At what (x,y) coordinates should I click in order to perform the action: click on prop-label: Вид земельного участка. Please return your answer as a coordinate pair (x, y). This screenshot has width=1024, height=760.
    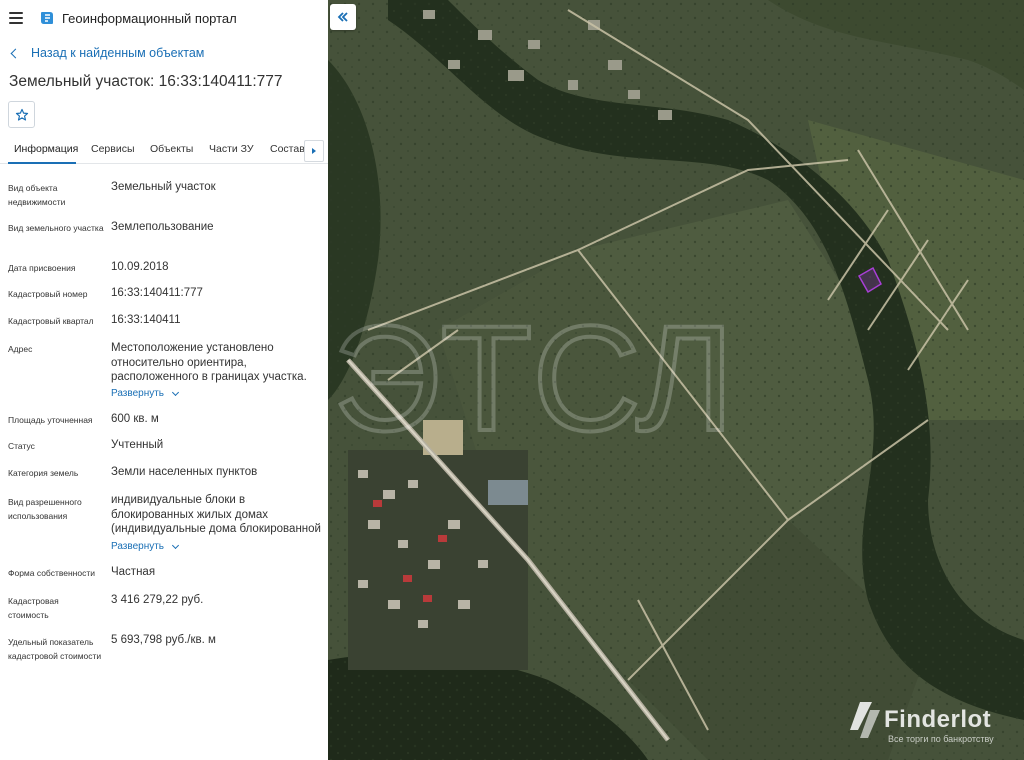
    Looking at the image, I should click on (56, 228).